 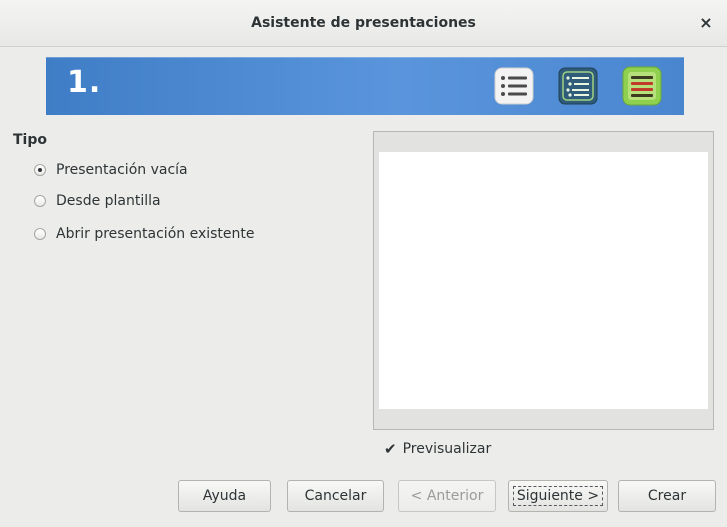 I want to click on notes-list-icon, so click(x=642, y=86).